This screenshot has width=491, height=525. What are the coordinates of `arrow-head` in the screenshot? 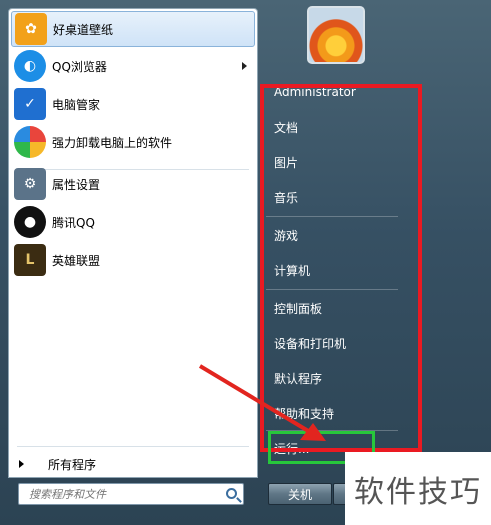 It's located at (313, 432).